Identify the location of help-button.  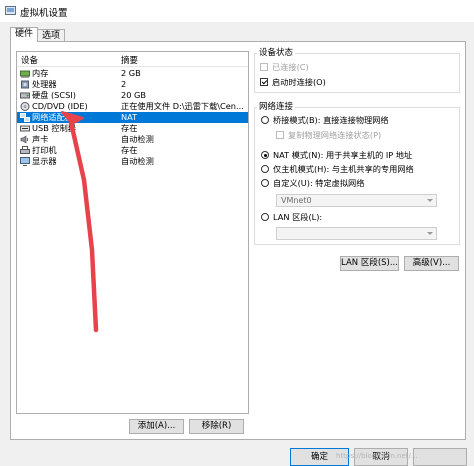
(440, 457).